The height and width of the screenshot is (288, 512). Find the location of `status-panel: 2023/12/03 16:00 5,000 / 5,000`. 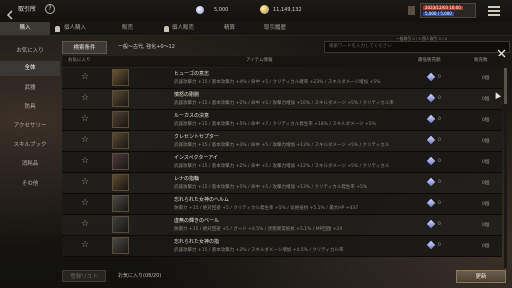

status-panel: 2023/12/03 16:00 5,000 / 5,000 is located at coordinates (448, 10).